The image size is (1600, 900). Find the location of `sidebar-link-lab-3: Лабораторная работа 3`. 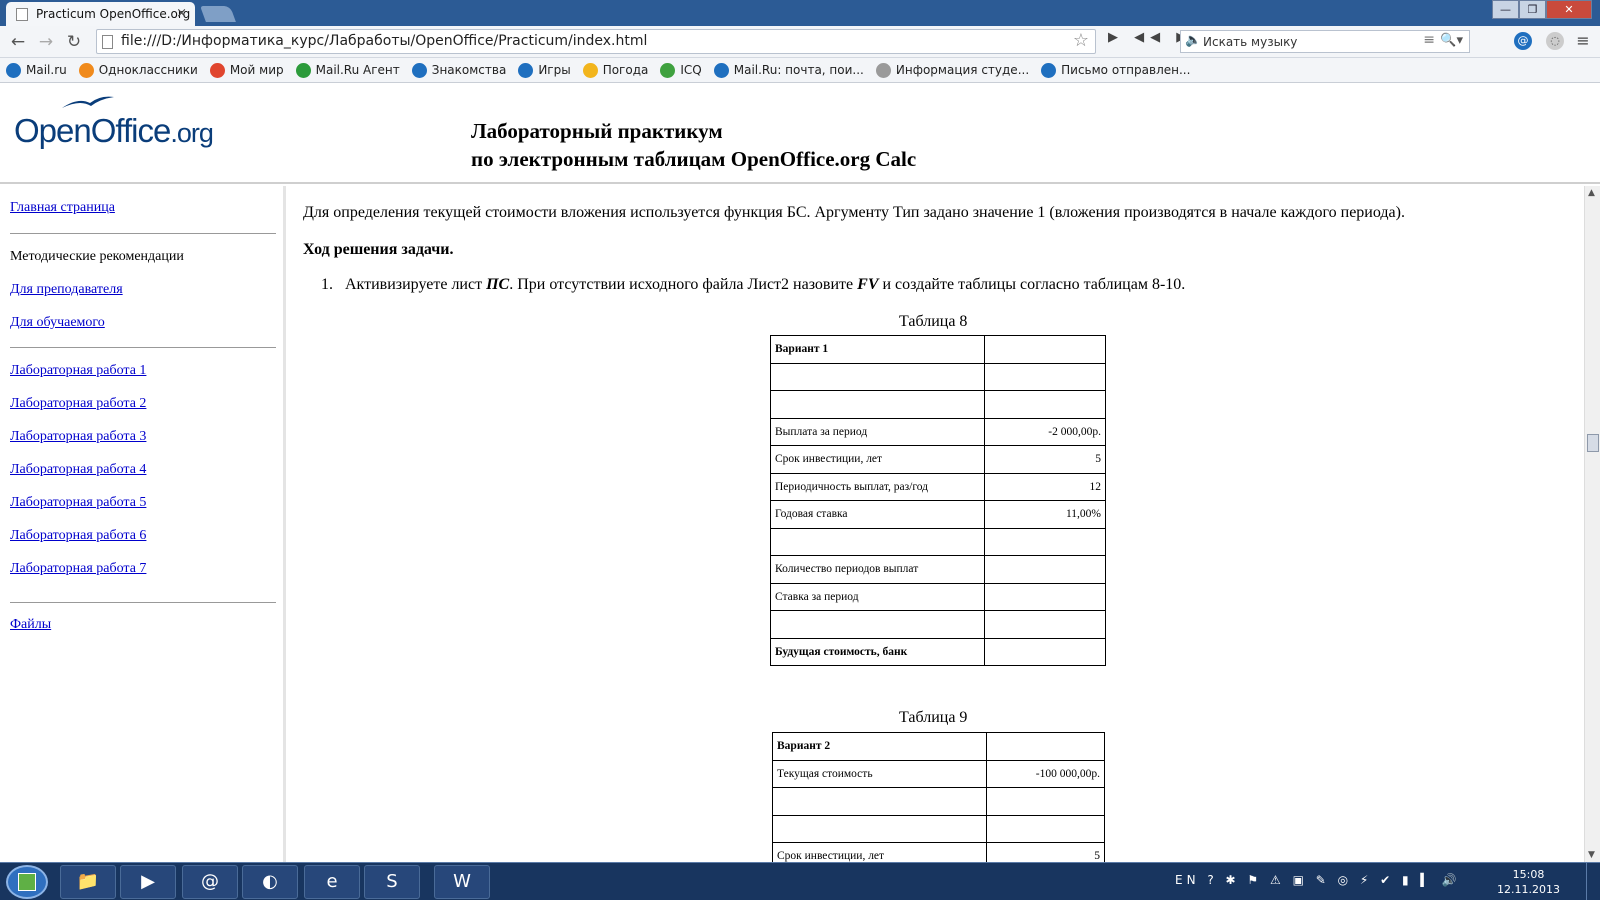

sidebar-link-lab-3: Лабораторная работа 3 is located at coordinates (78, 437).